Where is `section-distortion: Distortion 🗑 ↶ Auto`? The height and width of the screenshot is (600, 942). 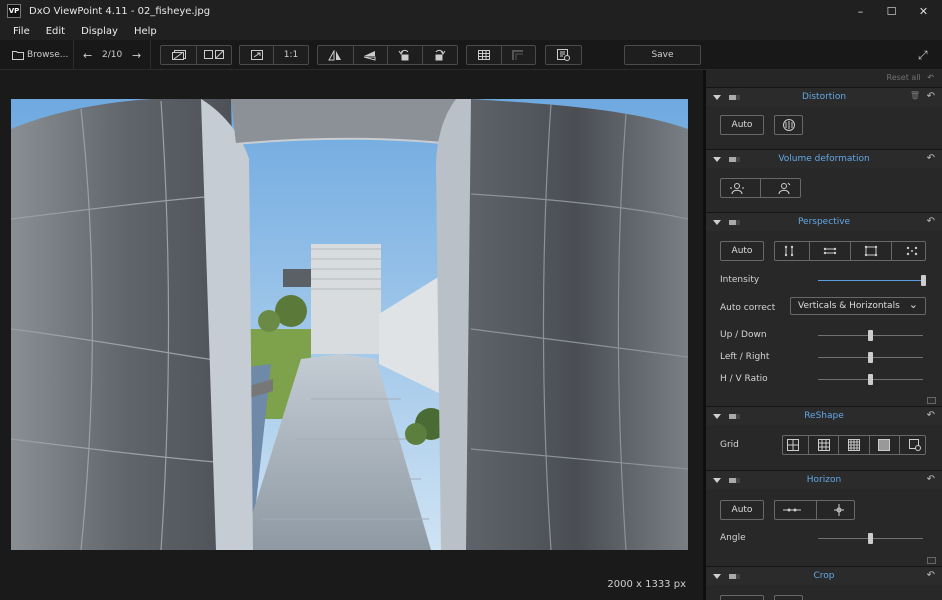
section-distortion: Distortion 🗑 ↶ Auto is located at coordinates (824, 118).